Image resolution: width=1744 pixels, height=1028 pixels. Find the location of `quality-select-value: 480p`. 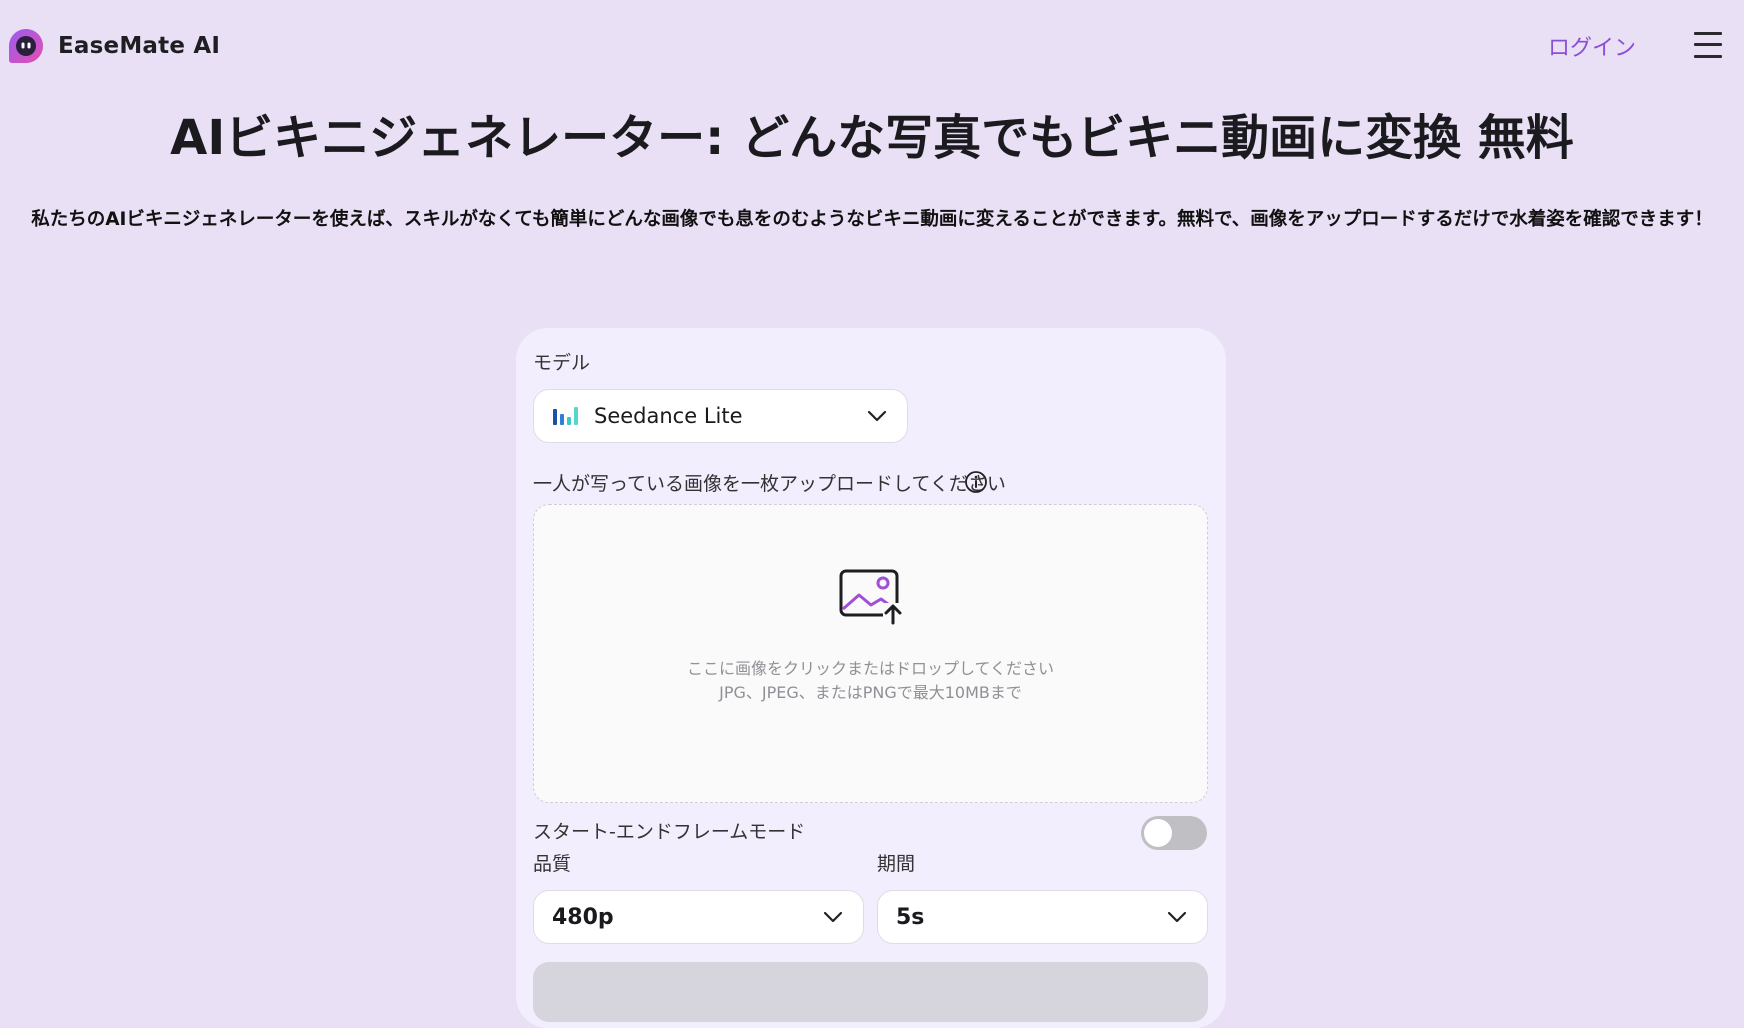

quality-select-value: 480p is located at coordinates (583, 917).